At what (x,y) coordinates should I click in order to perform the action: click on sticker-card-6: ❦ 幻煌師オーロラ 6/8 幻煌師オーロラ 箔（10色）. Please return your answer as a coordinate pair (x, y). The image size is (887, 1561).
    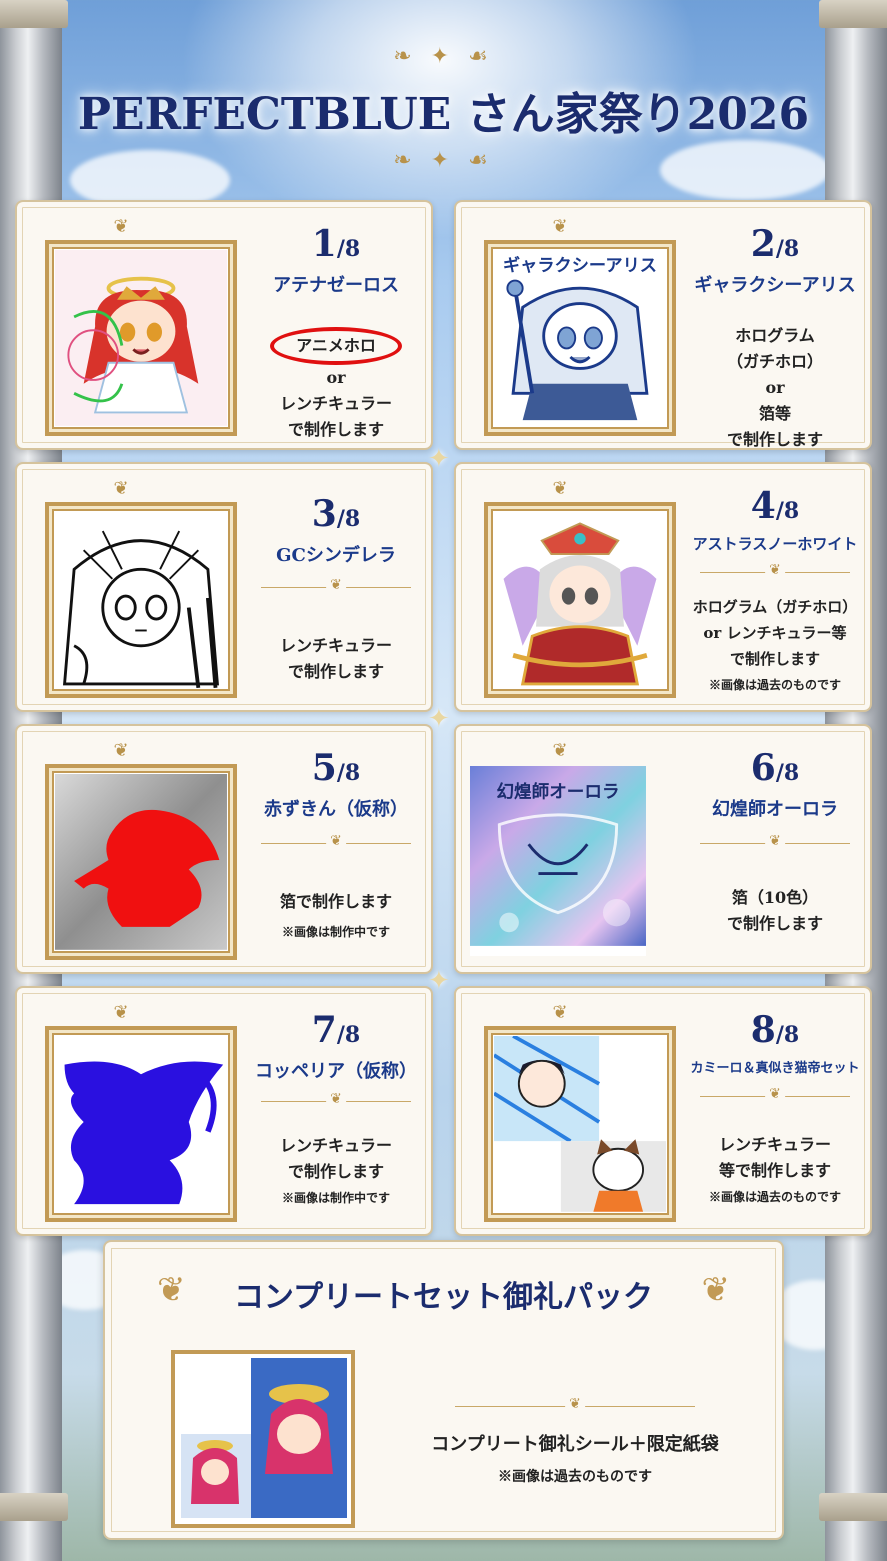
    Looking at the image, I should click on (663, 849).